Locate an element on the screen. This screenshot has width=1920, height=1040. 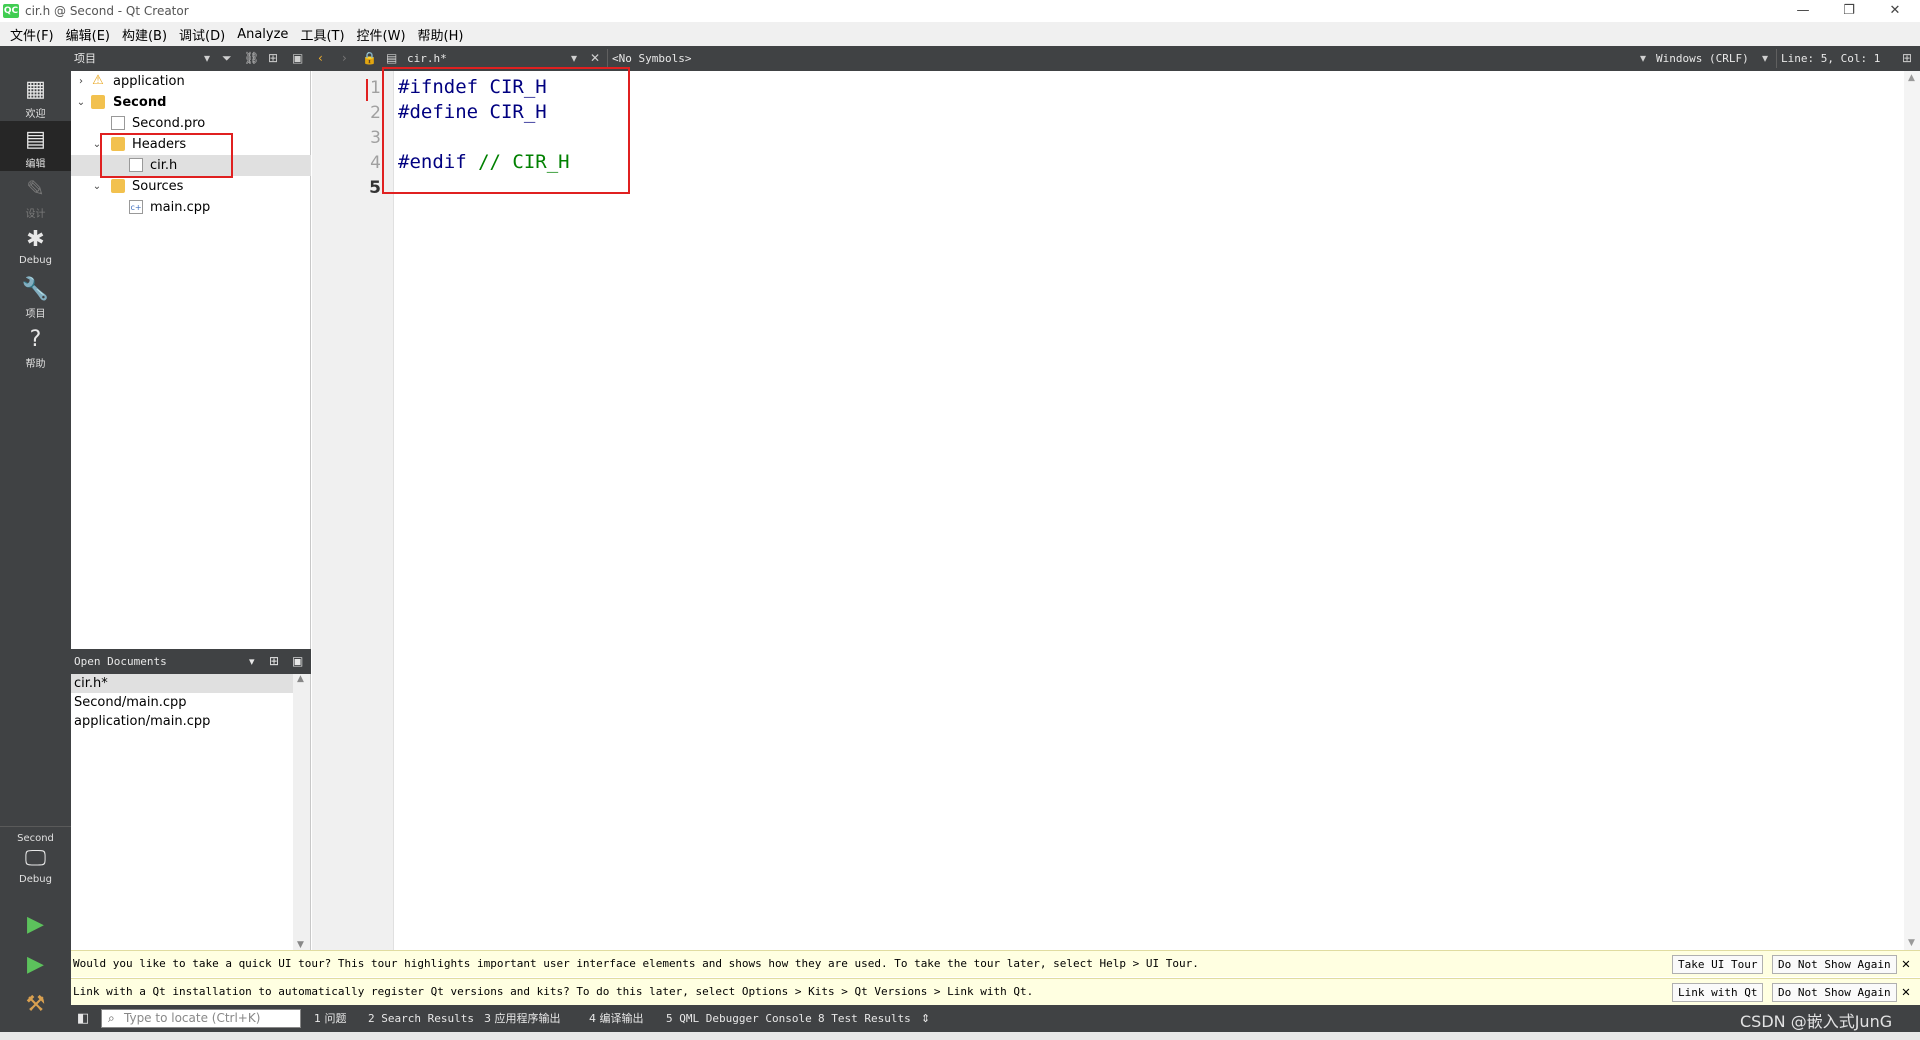
link-icon: ⛓ is located at coordinates (251, 58).